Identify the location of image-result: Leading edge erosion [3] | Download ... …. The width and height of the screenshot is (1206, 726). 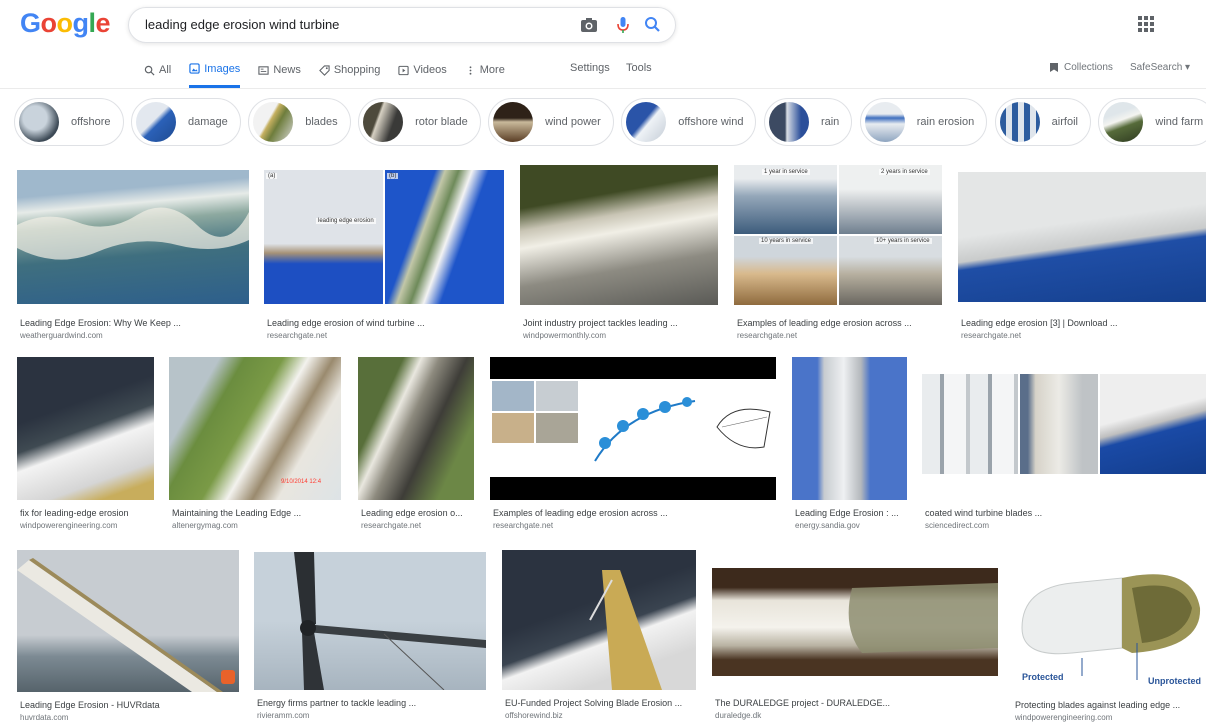
(1082, 258).